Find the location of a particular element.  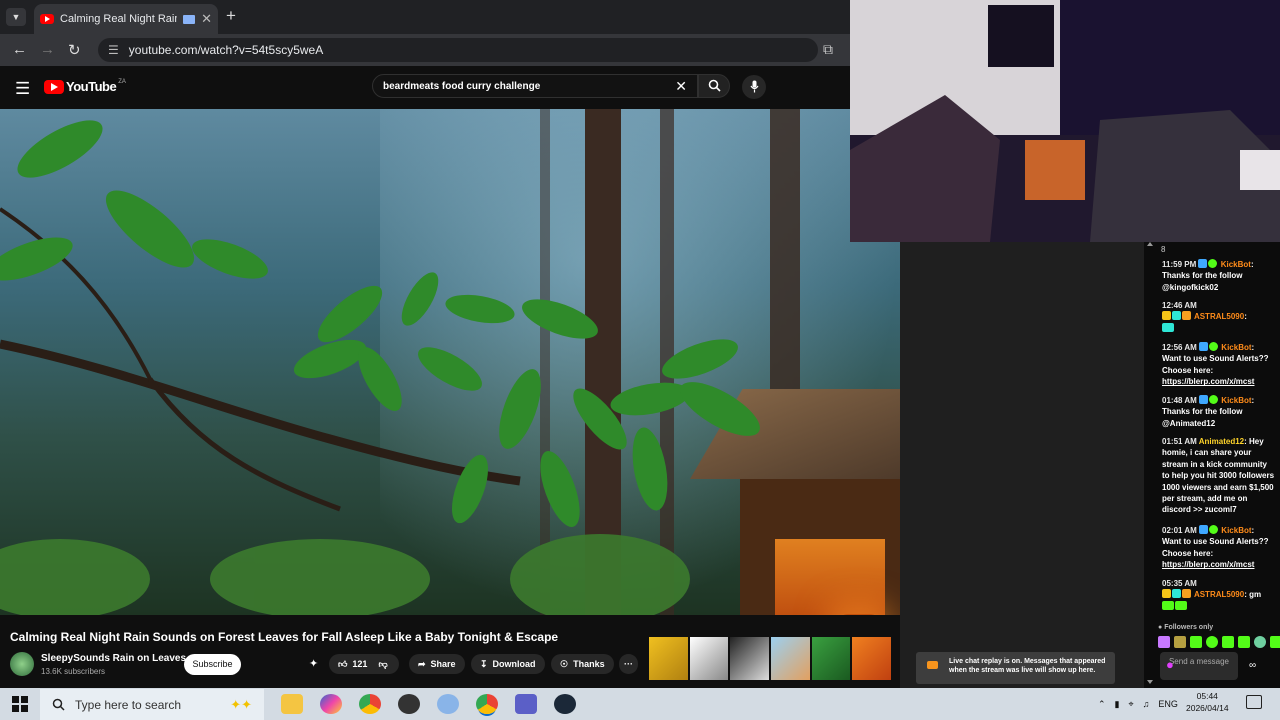

copilot-icon is located at coordinates (331, 704).